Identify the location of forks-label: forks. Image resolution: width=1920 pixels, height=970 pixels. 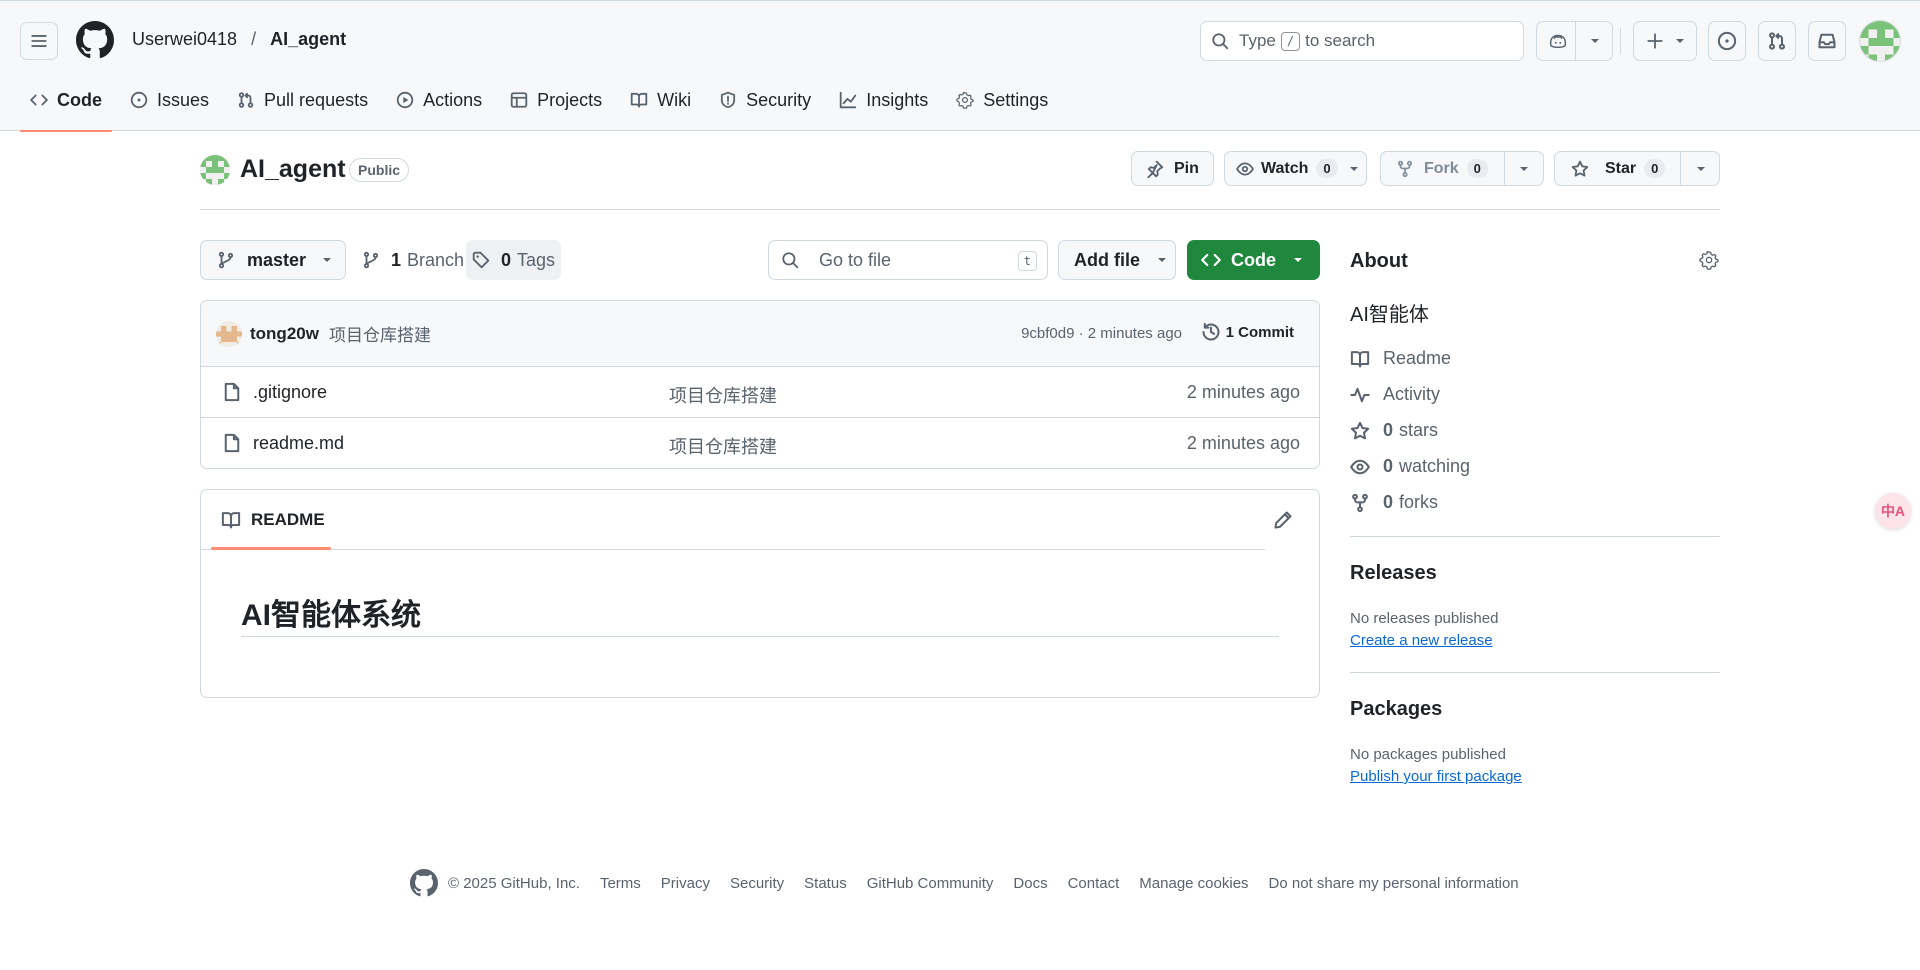
(1419, 502).